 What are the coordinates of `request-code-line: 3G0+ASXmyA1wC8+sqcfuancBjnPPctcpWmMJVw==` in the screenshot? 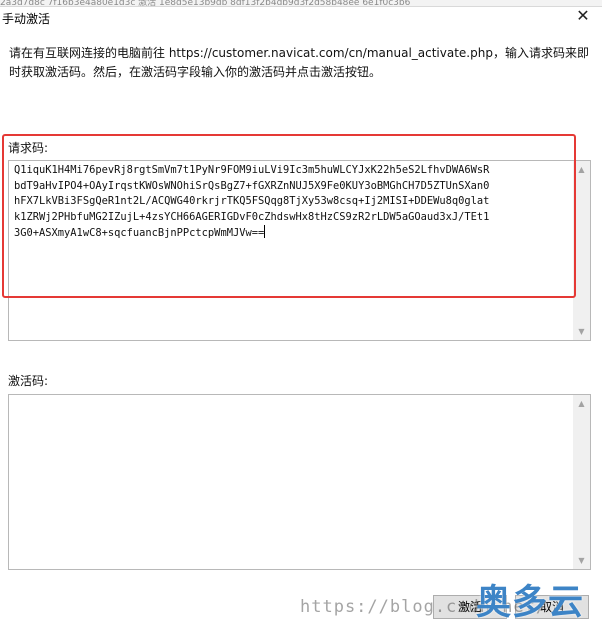 It's located at (139, 233).